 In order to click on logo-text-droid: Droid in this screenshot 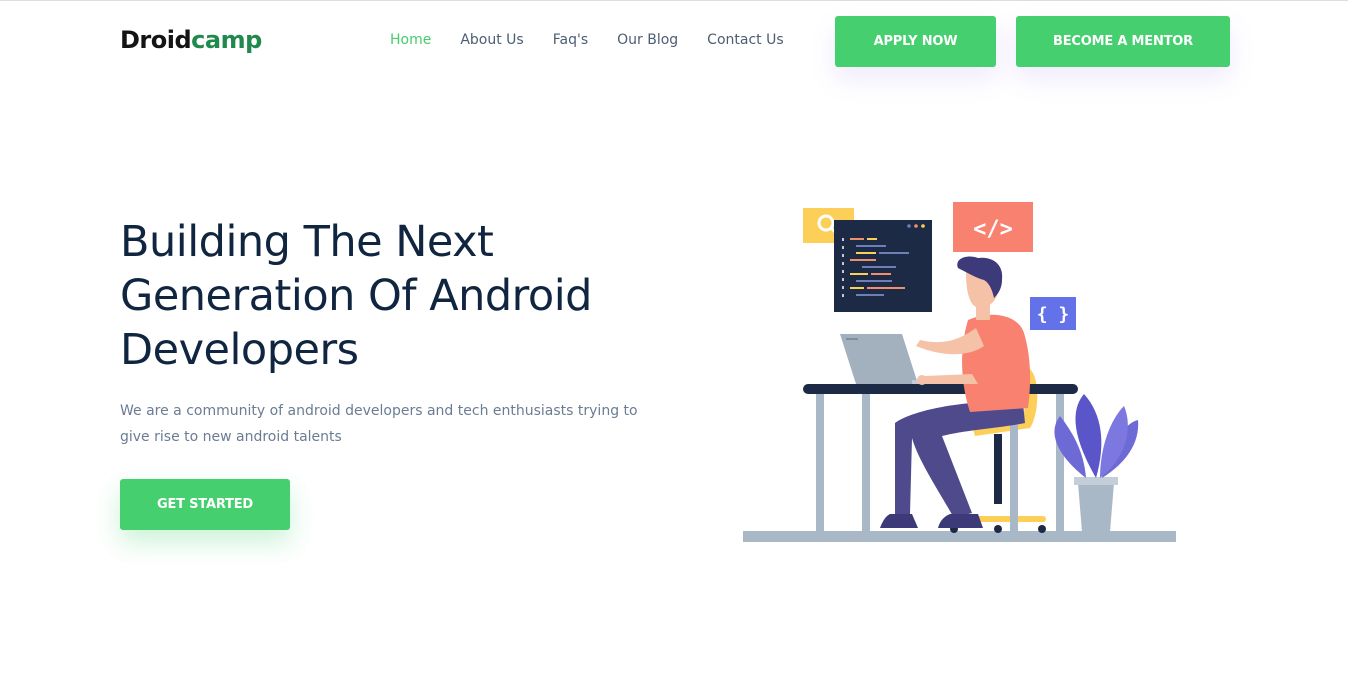, I will do `click(156, 40)`.